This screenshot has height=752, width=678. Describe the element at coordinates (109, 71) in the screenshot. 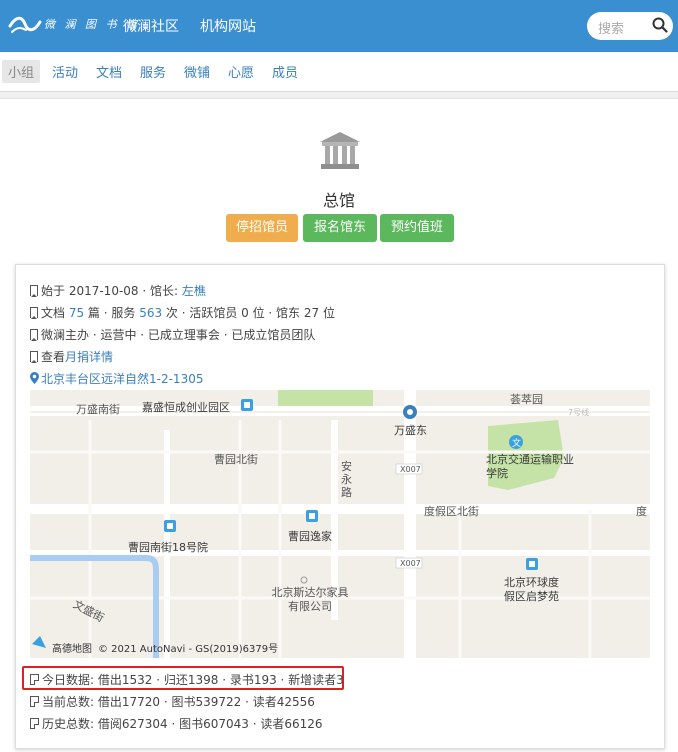

I see `tab-documents: 文档` at that location.